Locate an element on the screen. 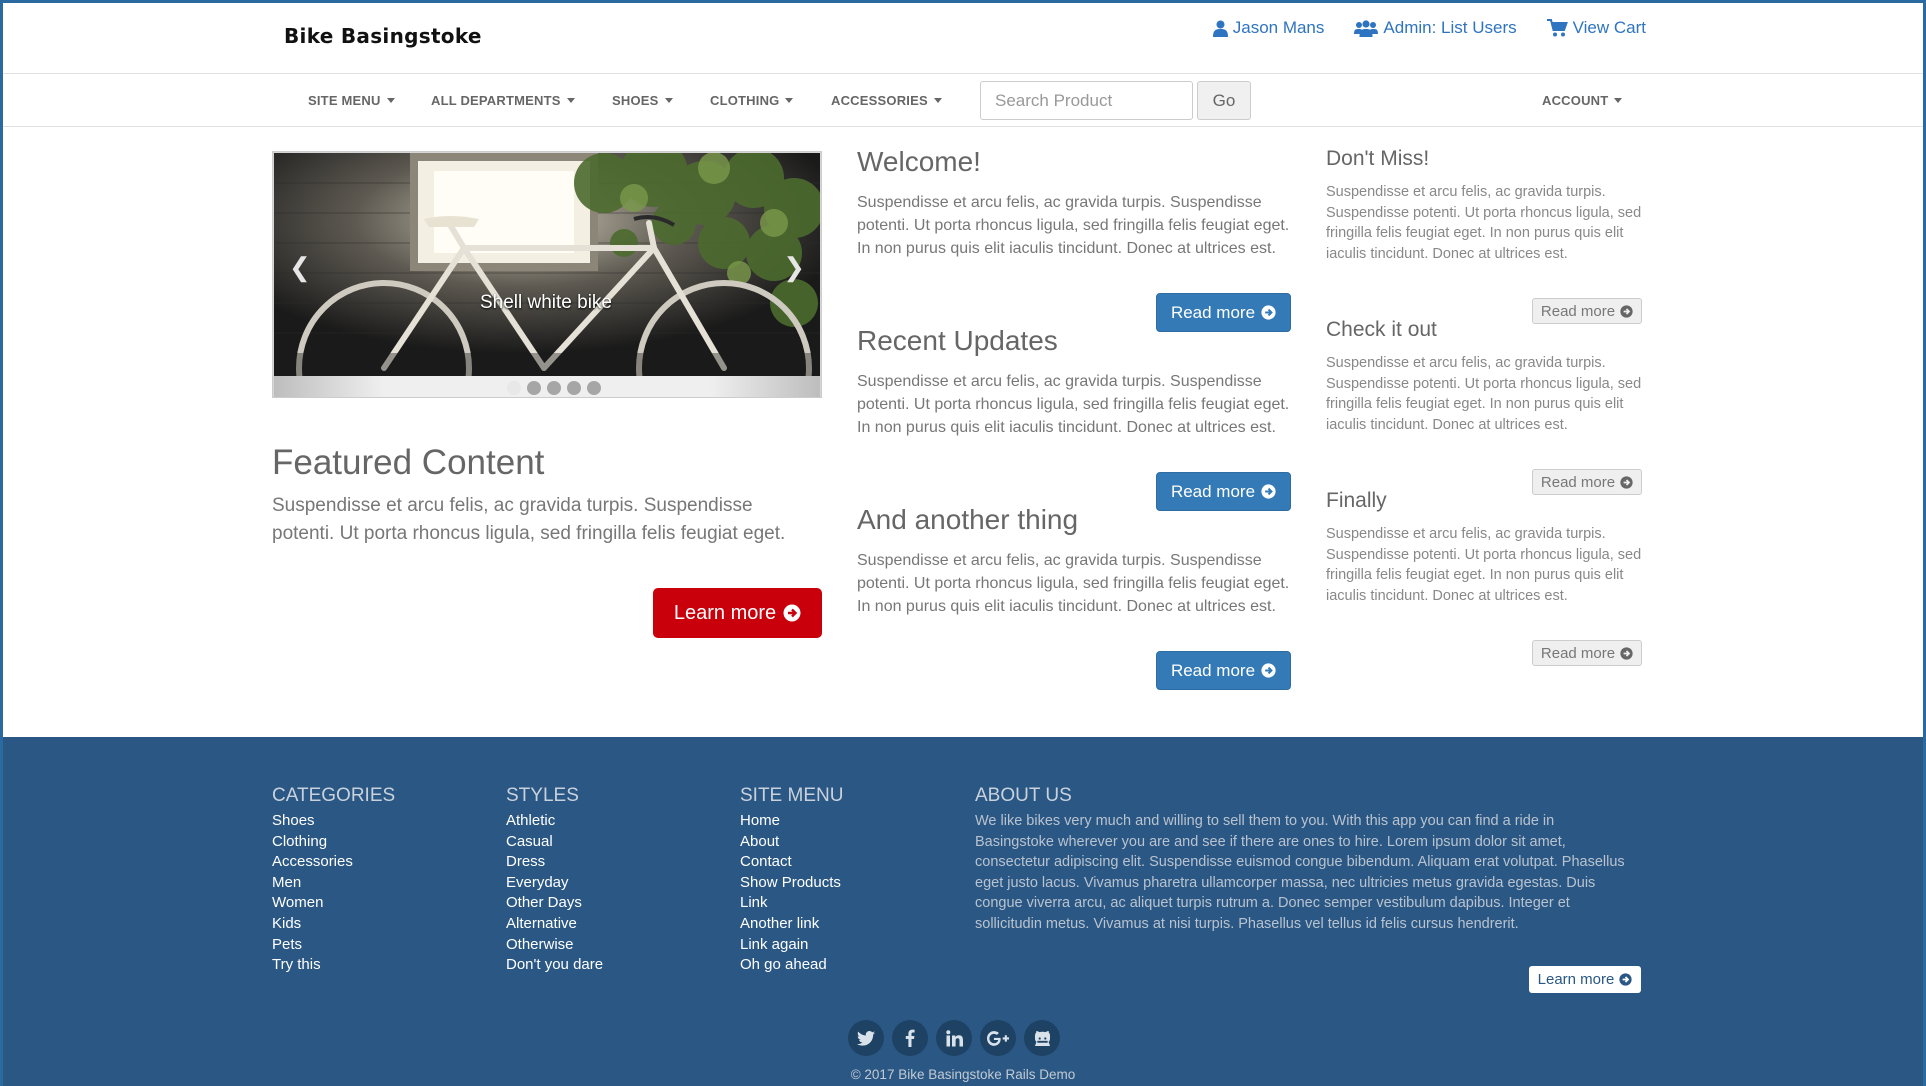 The width and height of the screenshot is (1926, 1086). carousel-indicator-bar is located at coordinates (547, 386).